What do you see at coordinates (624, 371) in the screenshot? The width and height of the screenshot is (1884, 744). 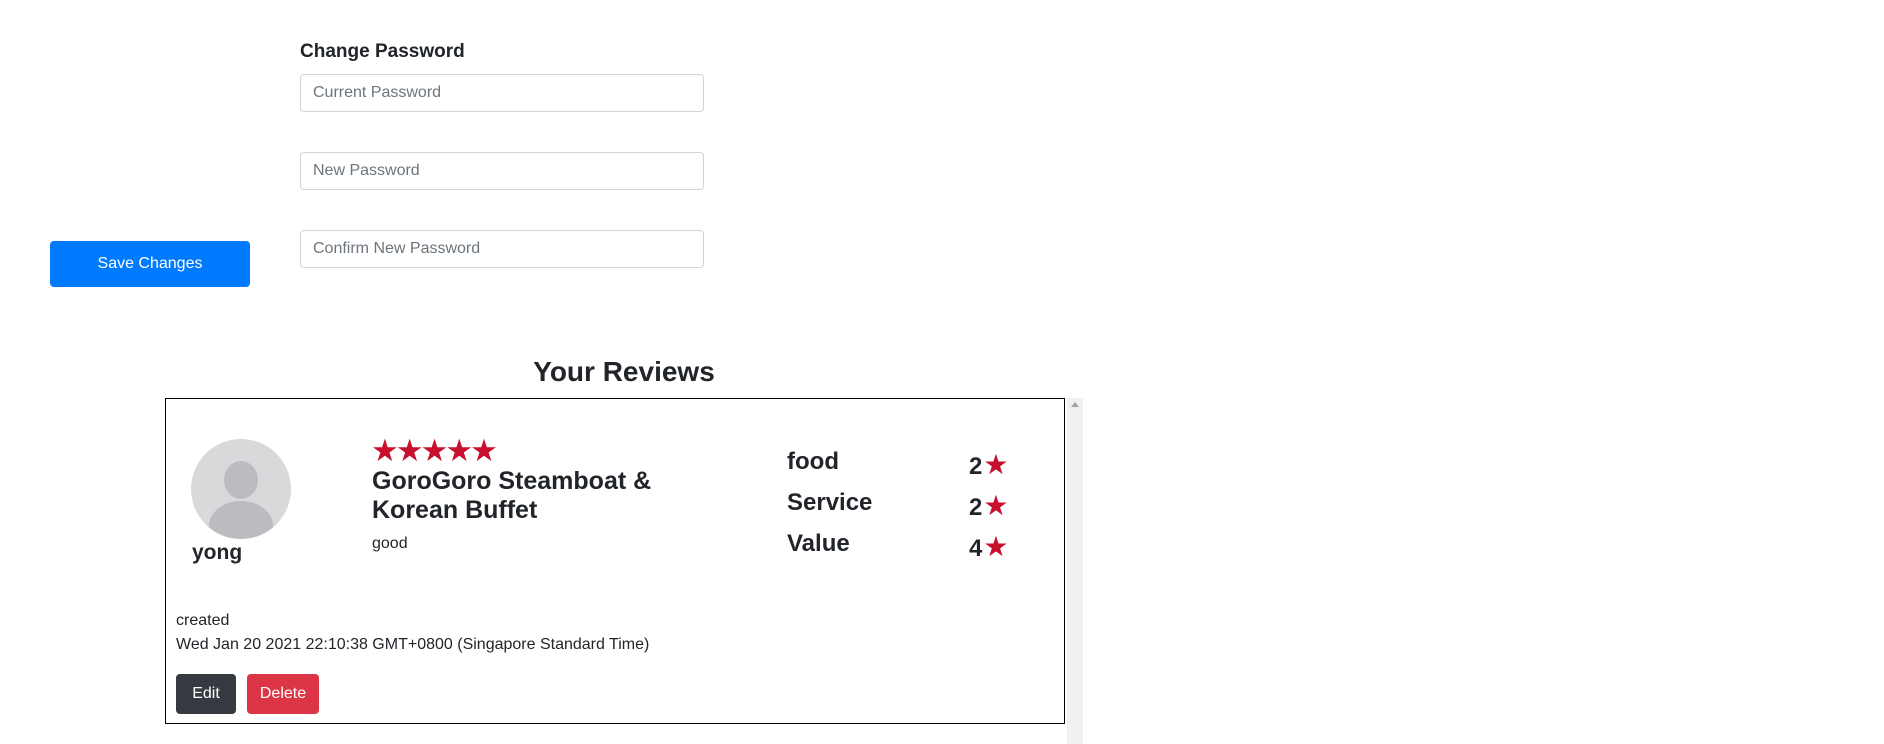 I see `your-reviews-heading: Your Reviews` at bounding box center [624, 371].